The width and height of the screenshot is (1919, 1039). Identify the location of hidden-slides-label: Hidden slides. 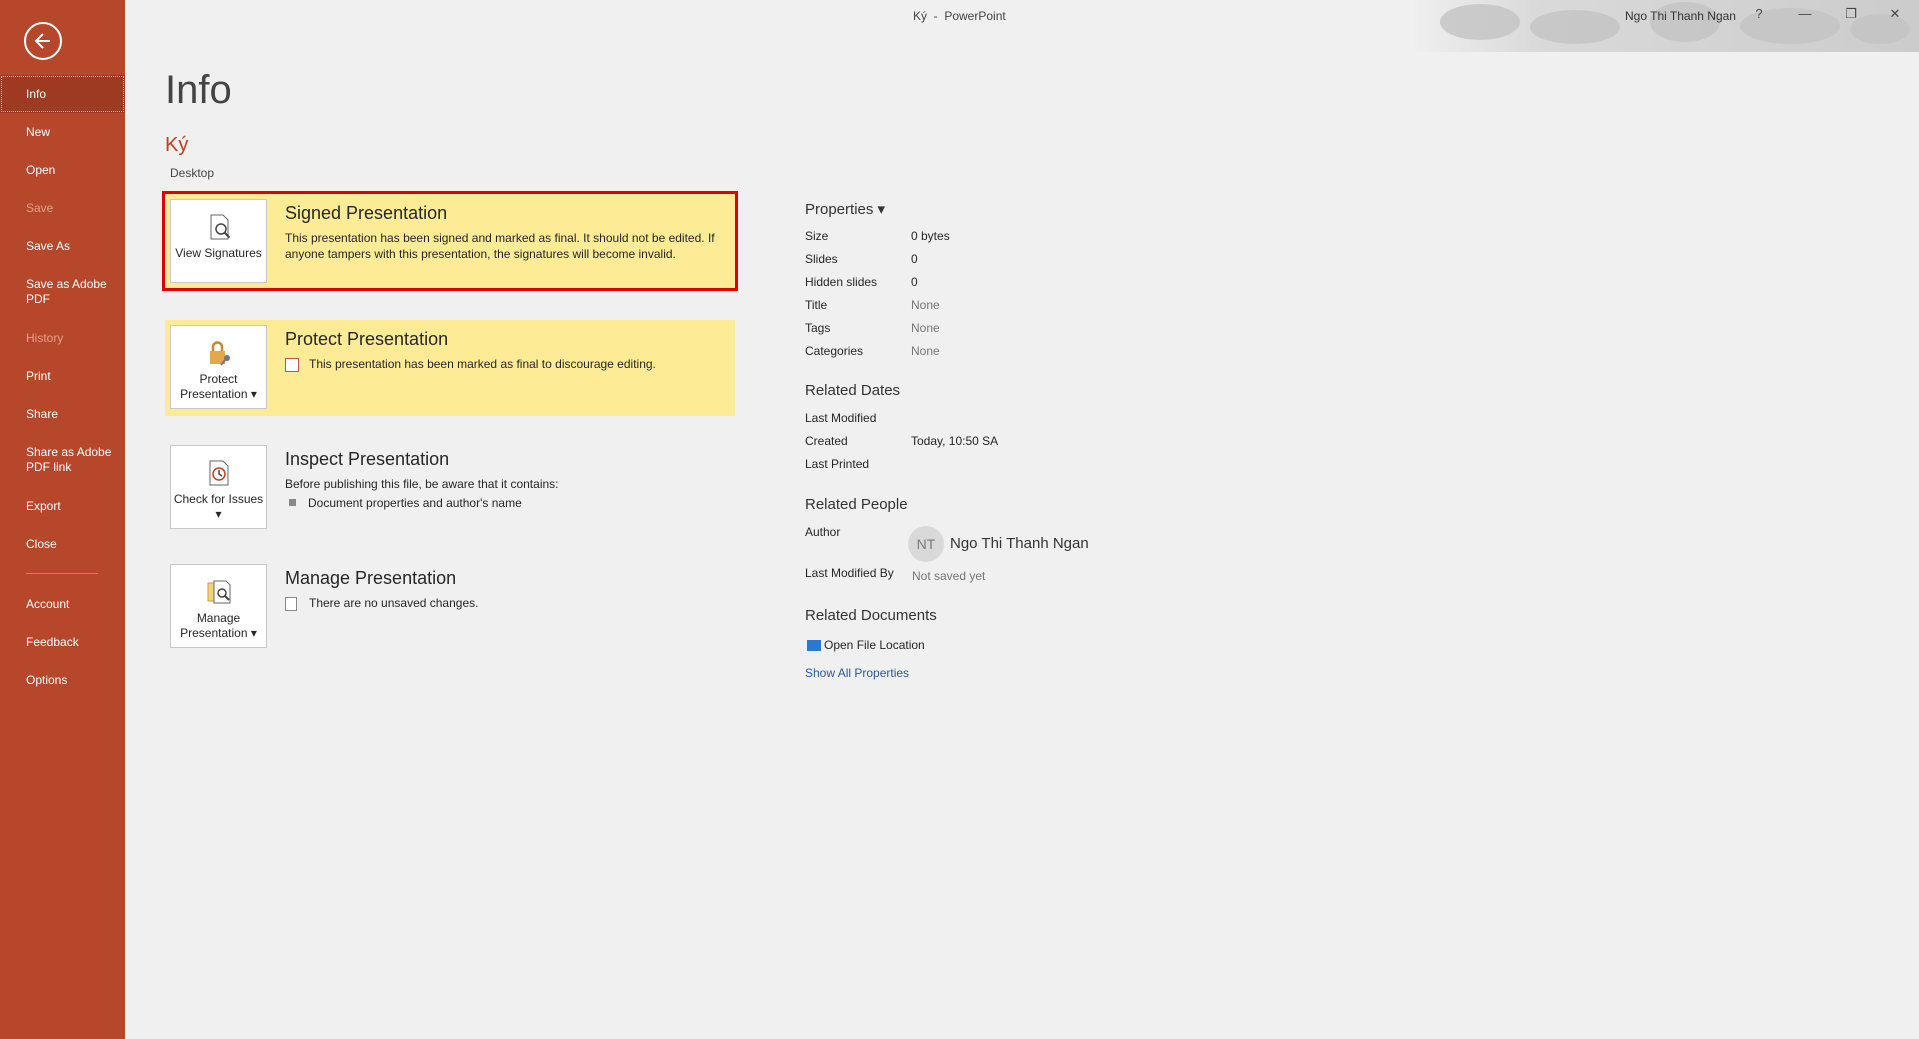
(841, 282).